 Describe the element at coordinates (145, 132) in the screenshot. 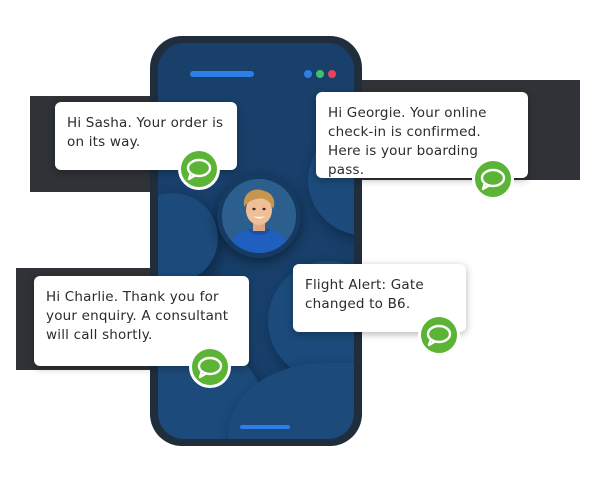

I see `message-text: Hi Sasha. Your order is on its way.` at that location.